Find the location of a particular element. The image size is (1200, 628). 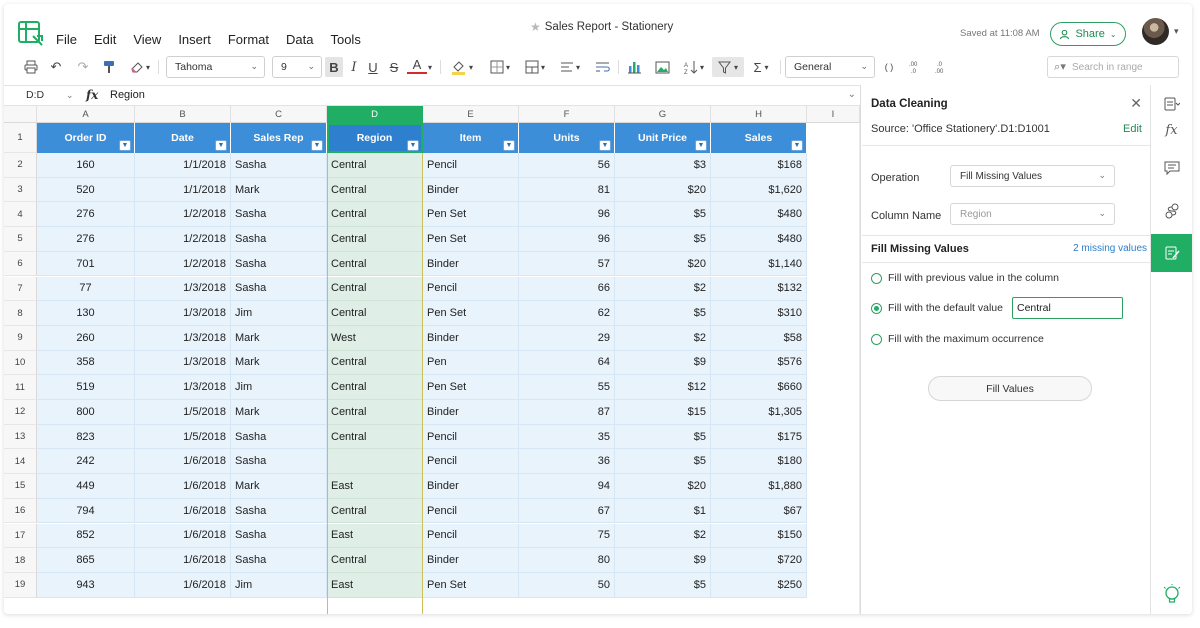

column-header-b: B is located at coordinates (183, 114).